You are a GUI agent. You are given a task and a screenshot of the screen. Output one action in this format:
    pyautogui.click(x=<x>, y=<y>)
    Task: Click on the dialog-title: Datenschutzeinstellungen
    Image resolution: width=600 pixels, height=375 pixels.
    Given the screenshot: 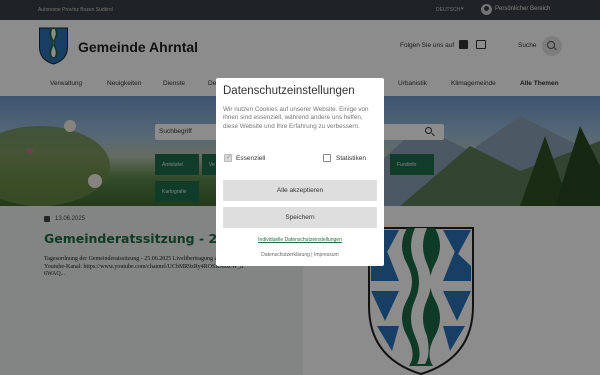 What is the action you would take?
    pyautogui.click(x=289, y=91)
    